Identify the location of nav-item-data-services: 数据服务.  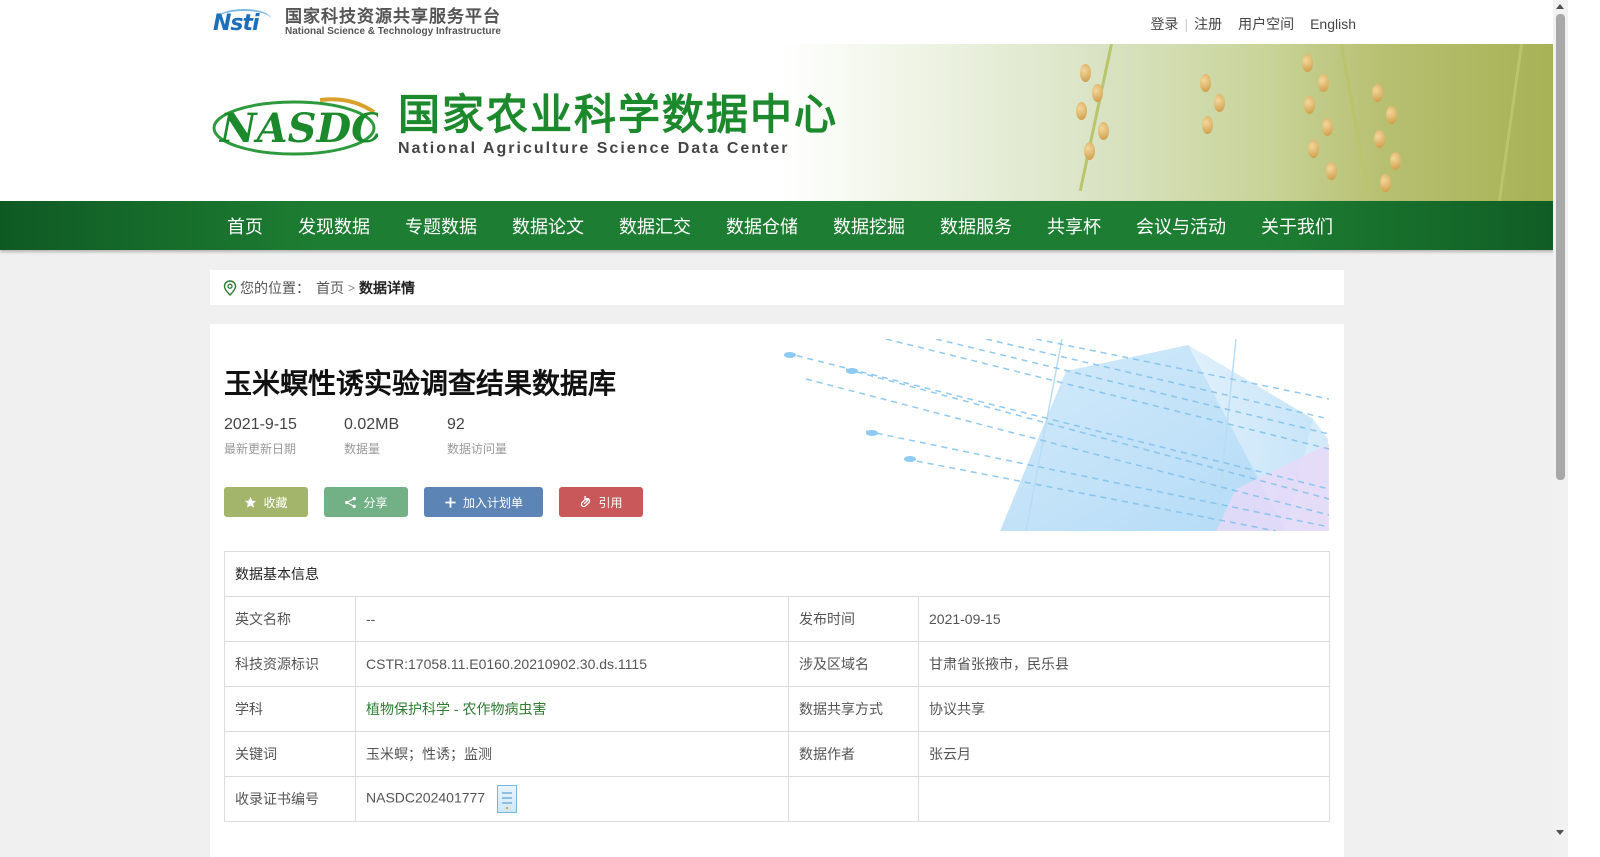
(976, 226).